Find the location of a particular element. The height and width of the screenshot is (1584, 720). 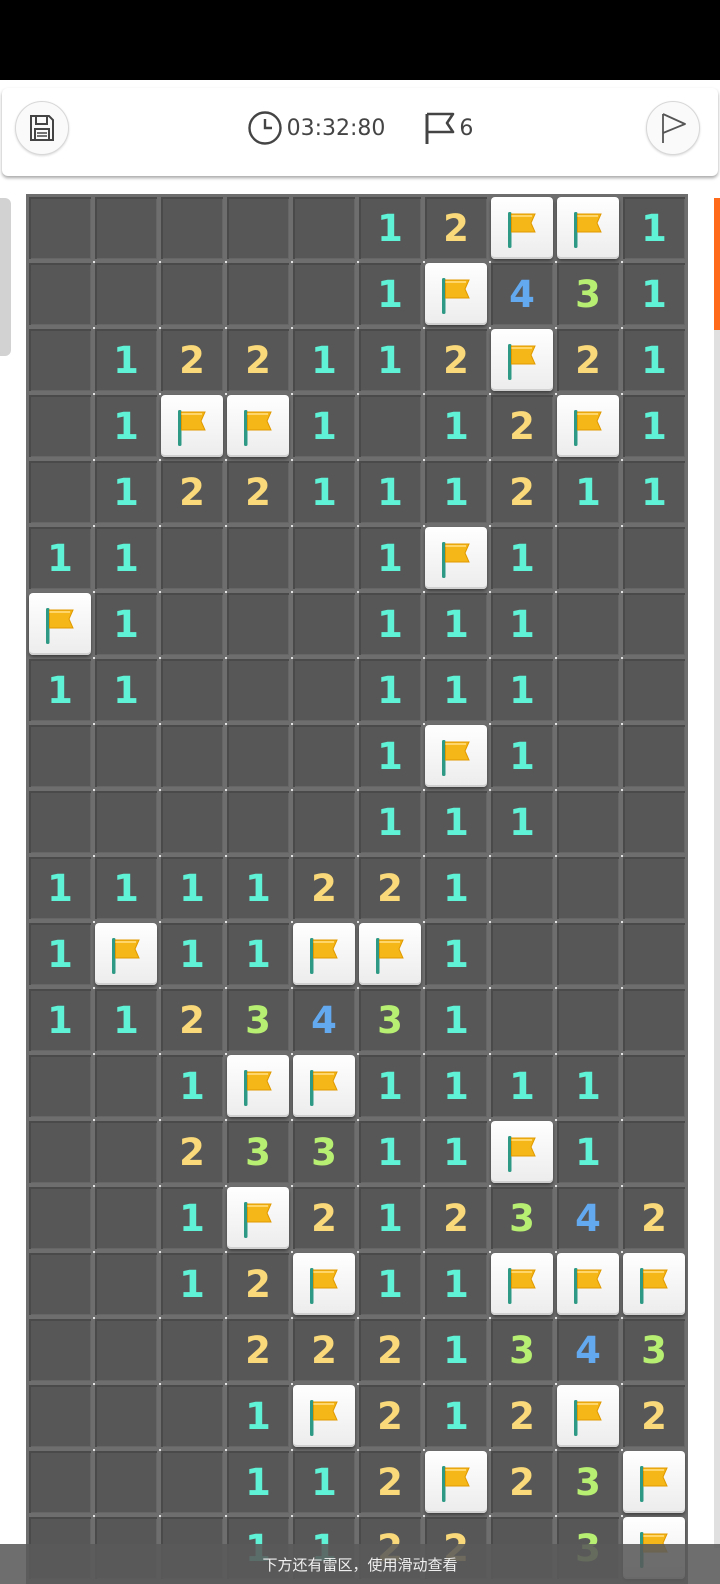

flag-mode-button is located at coordinates (673, 128).